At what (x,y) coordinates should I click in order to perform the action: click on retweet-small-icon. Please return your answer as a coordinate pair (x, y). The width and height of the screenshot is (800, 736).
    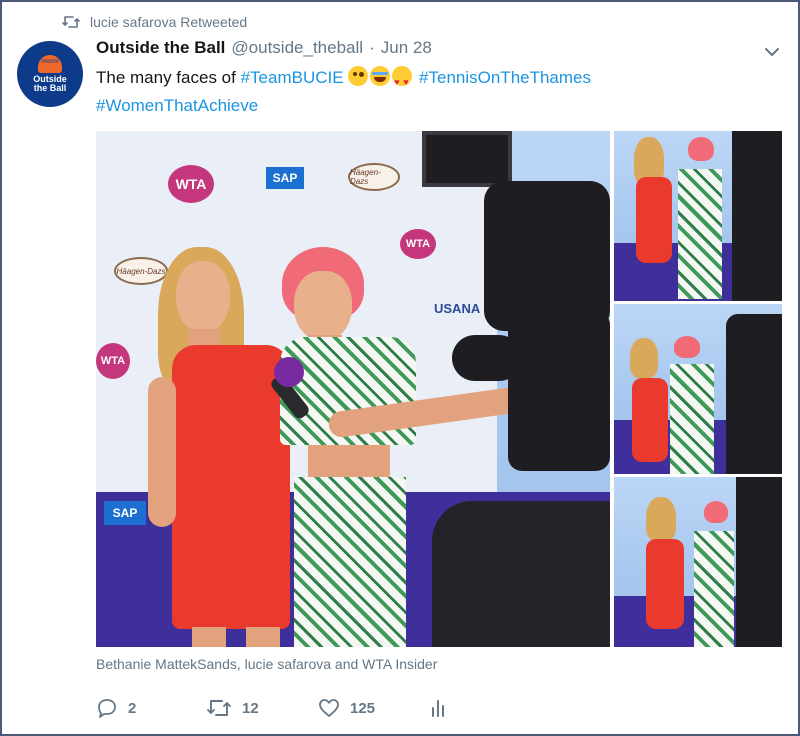
    Looking at the image, I should click on (71, 22).